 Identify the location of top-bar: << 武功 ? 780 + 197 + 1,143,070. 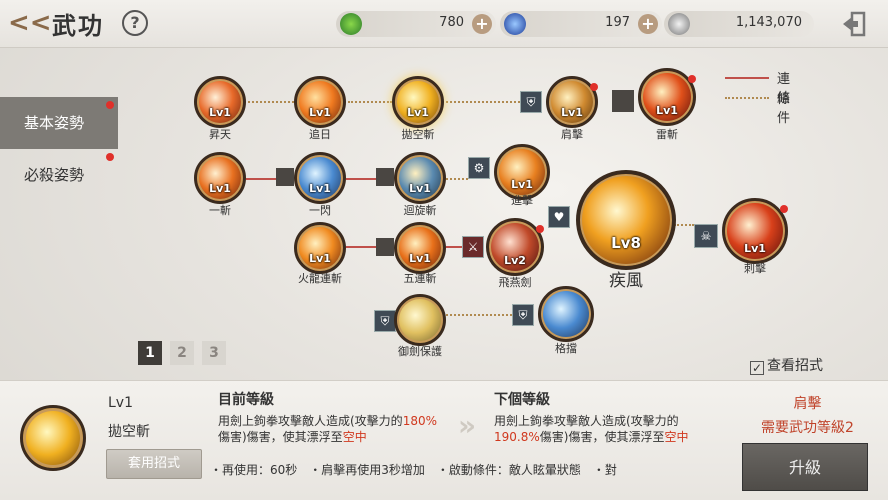
(444, 24).